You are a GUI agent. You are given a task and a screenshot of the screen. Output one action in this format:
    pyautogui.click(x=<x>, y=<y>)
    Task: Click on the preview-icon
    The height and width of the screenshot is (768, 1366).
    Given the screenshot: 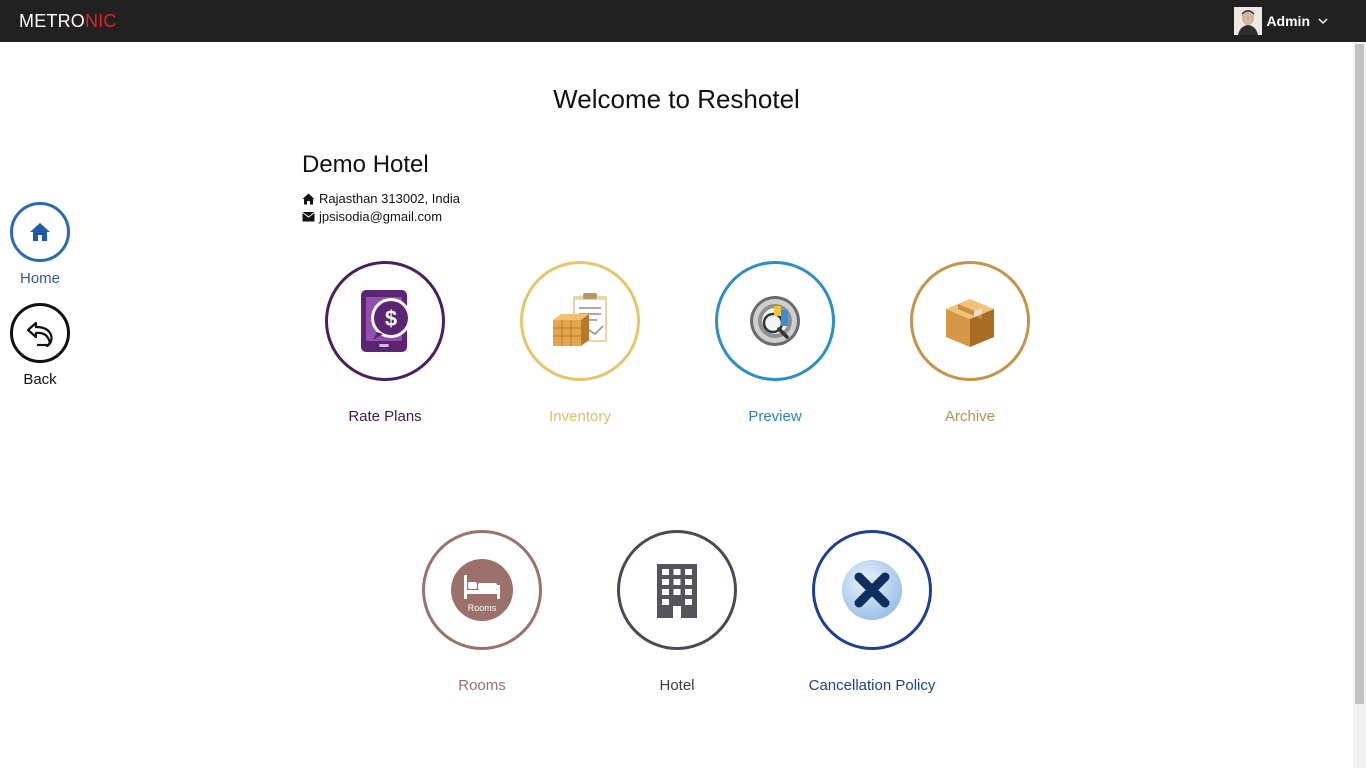 What is the action you would take?
    pyautogui.click(x=775, y=321)
    